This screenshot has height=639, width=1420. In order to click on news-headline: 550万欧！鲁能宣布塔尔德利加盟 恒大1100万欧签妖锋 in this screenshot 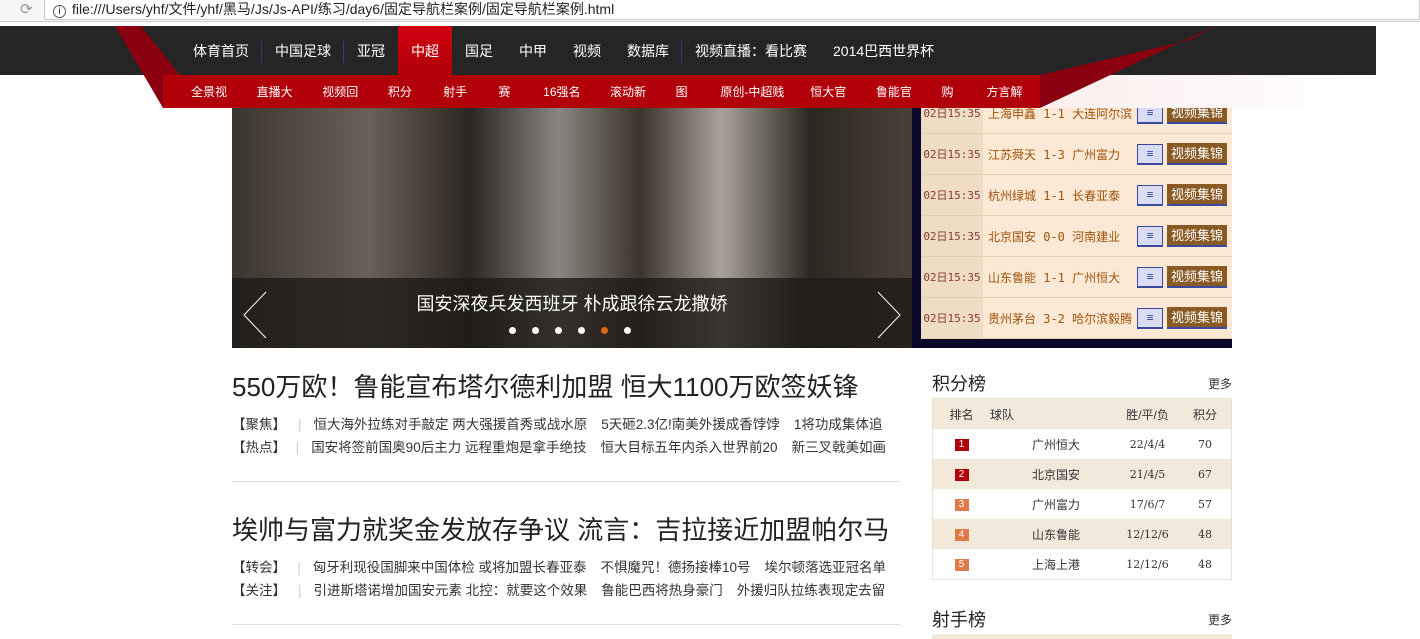, I will do `click(566, 387)`.